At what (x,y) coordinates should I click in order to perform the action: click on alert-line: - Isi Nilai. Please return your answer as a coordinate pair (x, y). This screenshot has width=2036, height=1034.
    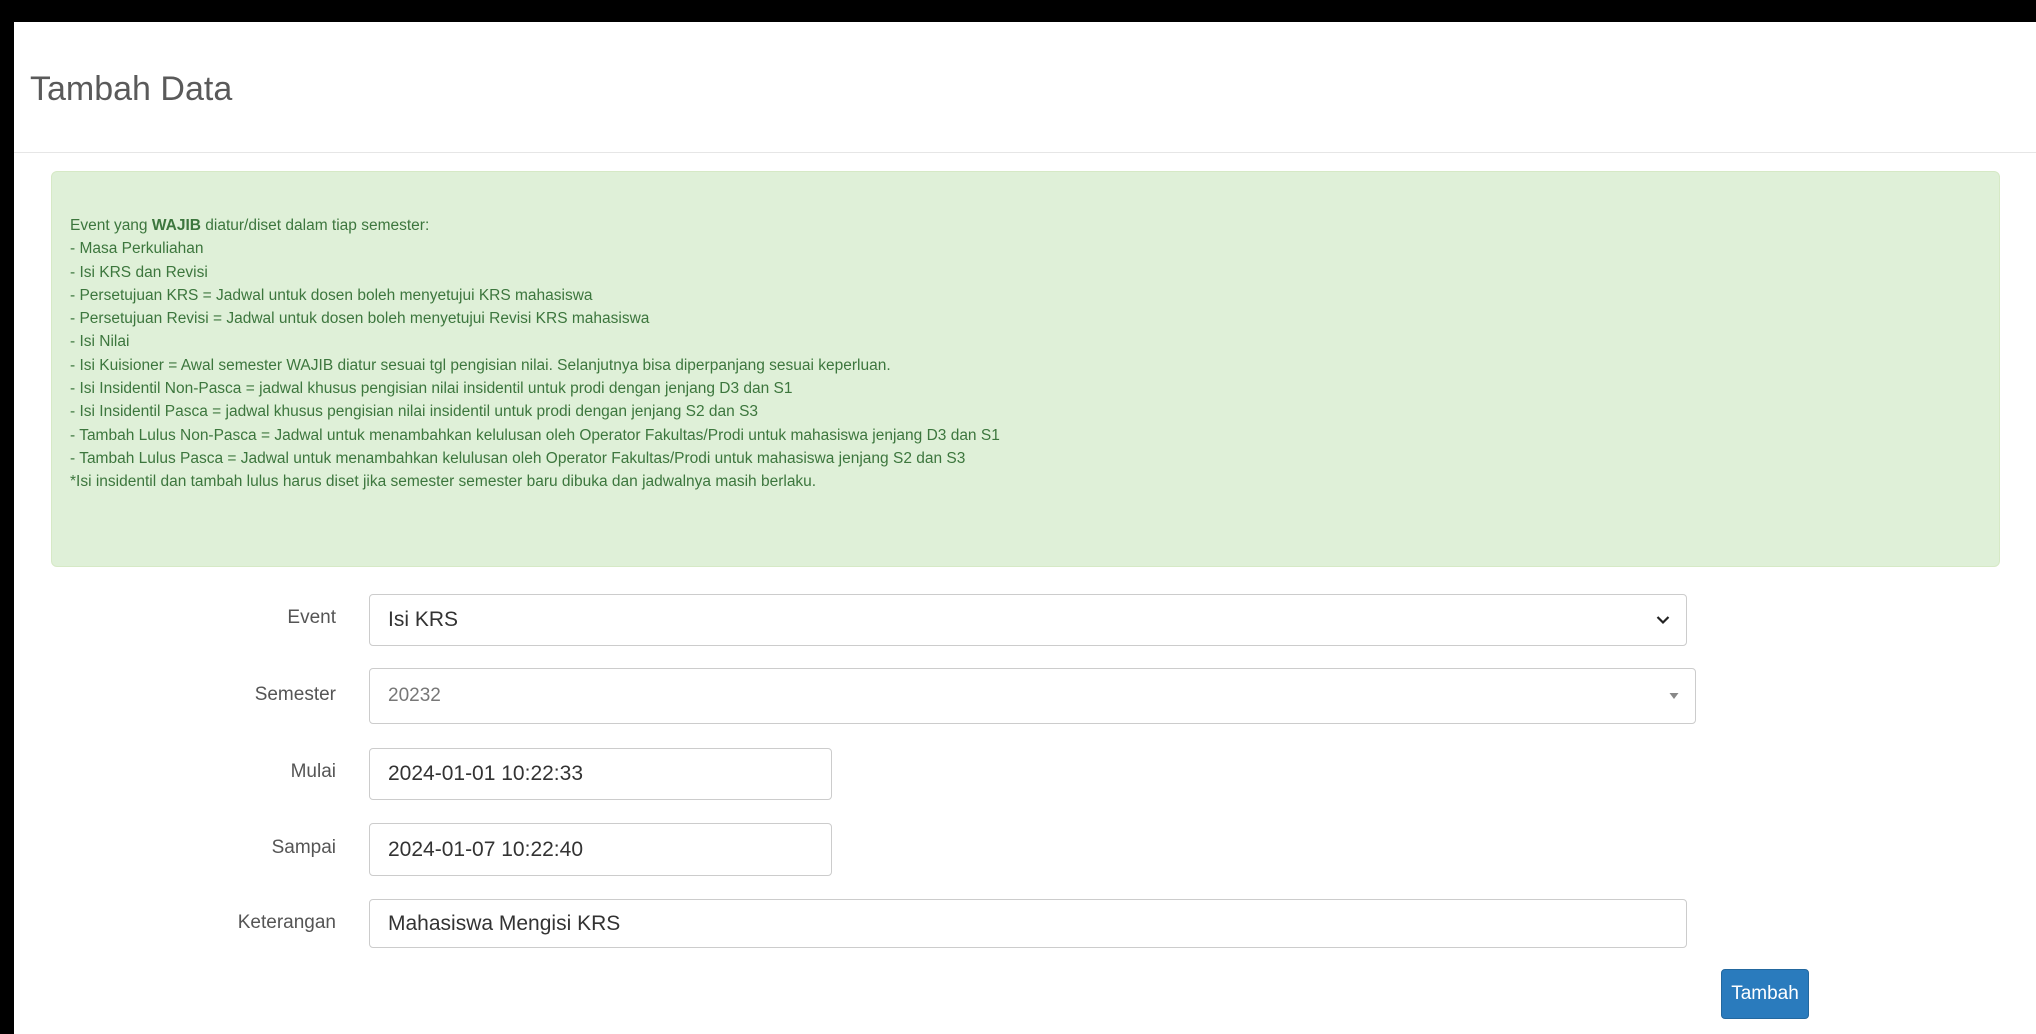
    Looking at the image, I should click on (100, 342).